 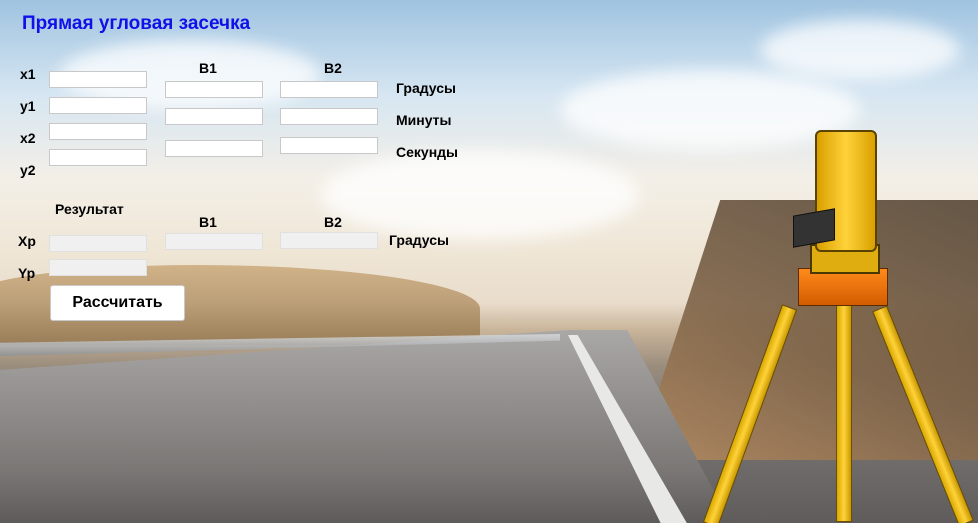 What do you see at coordinates (333, 68) in the screenshot?
I see `b2-column-header: B2` at bounding box center [333, 68].